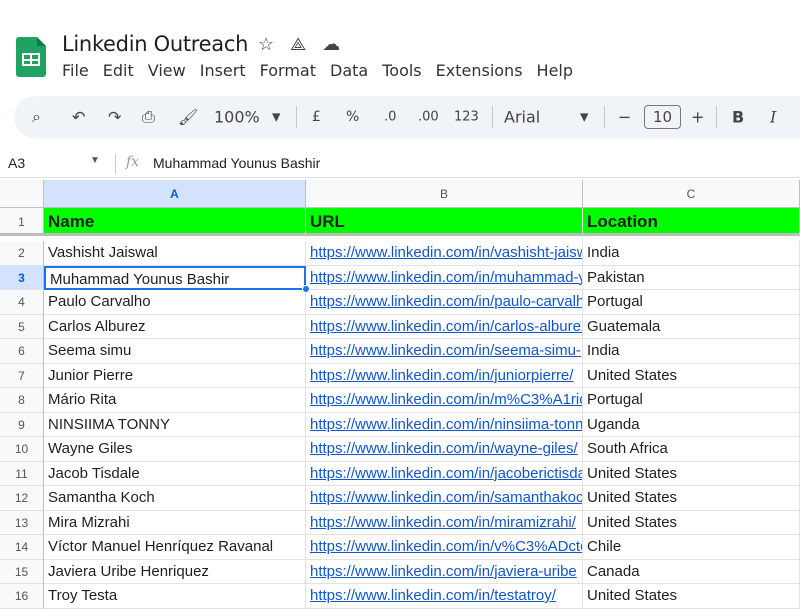  I want to click on increase-font-button: +, so click(697, 117).